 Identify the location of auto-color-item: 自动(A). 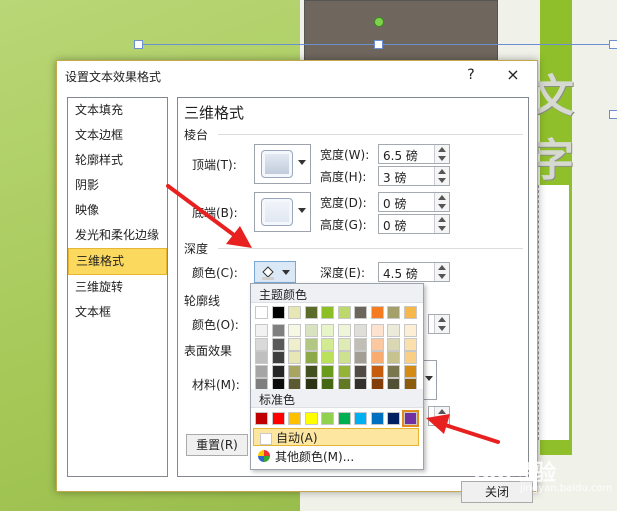
(336, 437).